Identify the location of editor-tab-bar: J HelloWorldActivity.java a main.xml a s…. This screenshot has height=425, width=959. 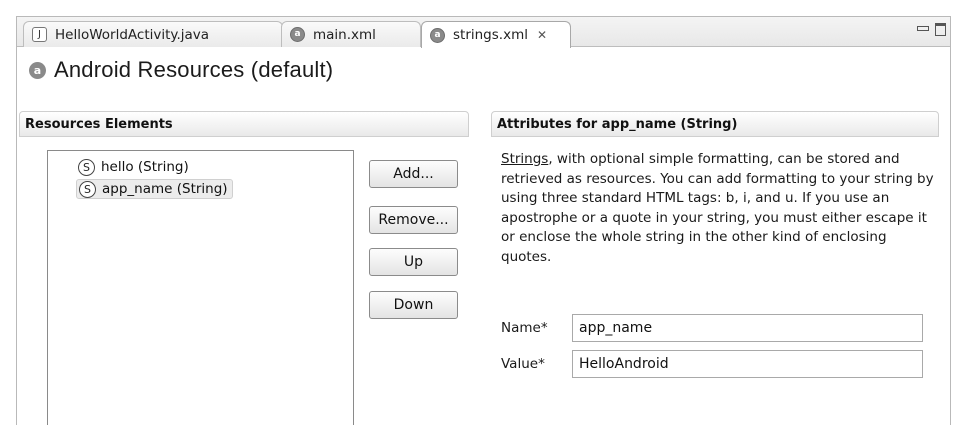
(483, 32).